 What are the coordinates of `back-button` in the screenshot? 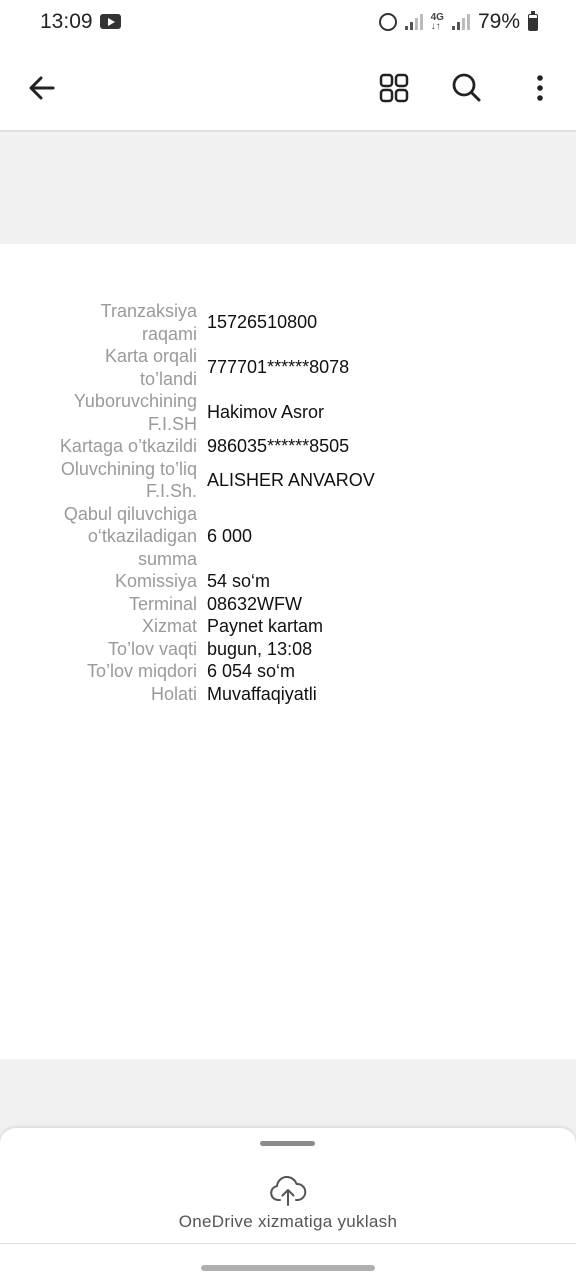 It's located at (42, 88).